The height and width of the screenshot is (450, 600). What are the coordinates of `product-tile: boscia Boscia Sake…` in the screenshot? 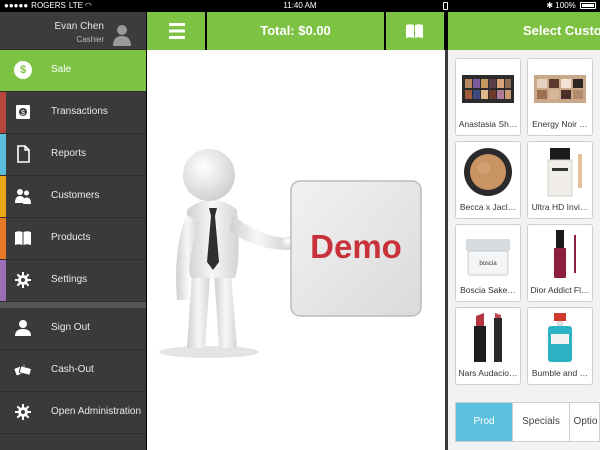 It's located at (488, 263).